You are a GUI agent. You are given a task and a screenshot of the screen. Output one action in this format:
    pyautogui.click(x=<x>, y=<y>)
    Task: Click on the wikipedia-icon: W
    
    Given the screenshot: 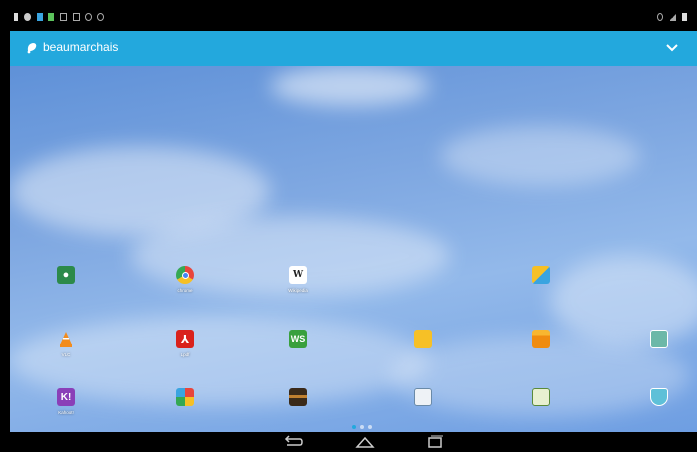 What is the action you would take?
    pyautogui.click(x=298, y=275)
    